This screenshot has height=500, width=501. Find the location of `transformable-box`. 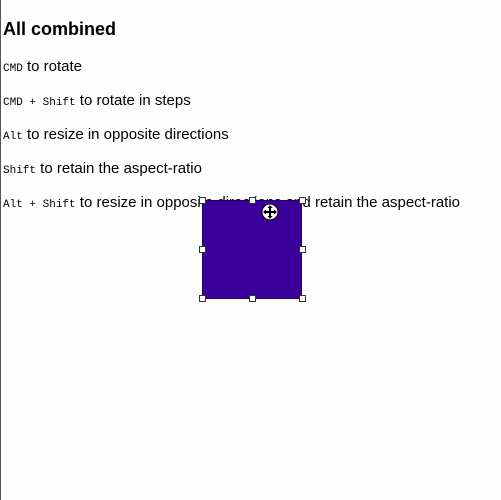

transformable-box is located at coordinates (252, 249).